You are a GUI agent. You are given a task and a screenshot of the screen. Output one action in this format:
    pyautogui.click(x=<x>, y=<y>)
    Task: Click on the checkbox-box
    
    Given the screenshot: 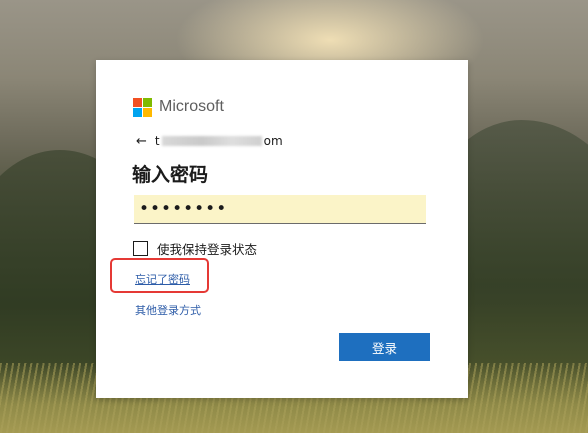 What is the action you would take?
    pyautogui.click(x=140, y=248)
    